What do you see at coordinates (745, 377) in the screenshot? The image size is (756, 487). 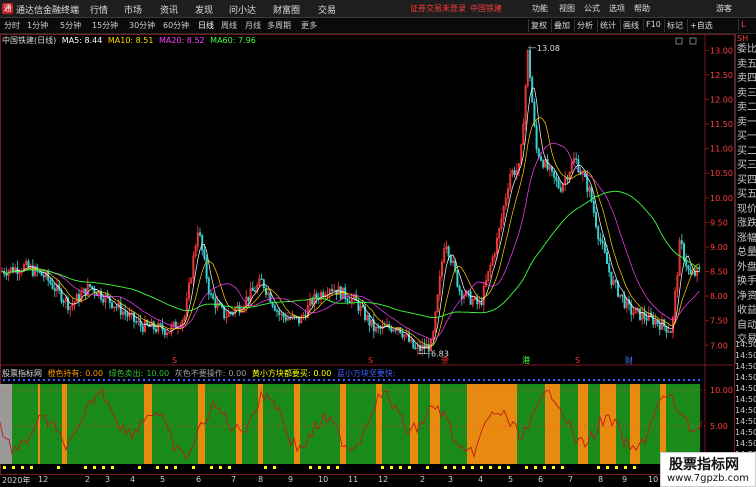 I see `clock-time: 14:50` at bounding box center [745, 377].